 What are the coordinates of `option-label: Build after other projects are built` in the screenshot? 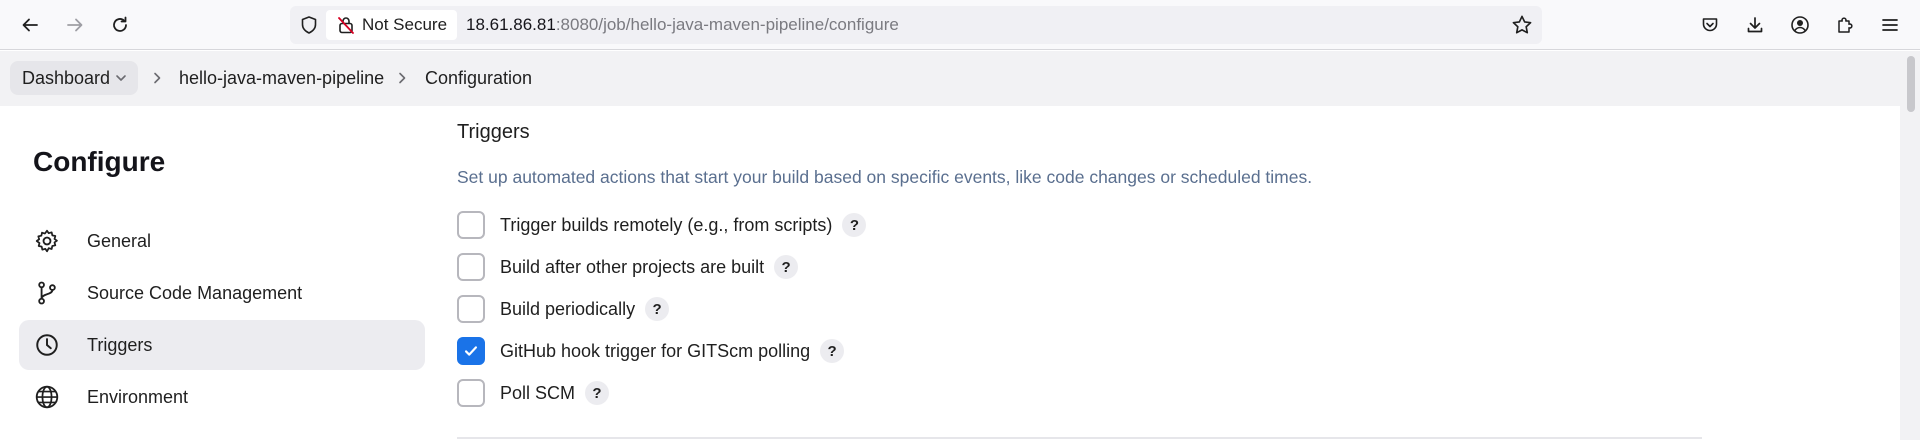 It's located at (632, 267).